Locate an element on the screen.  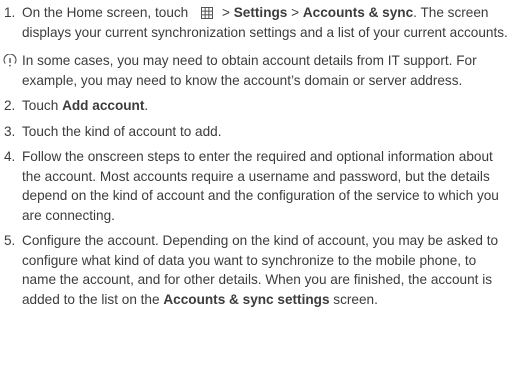
step-number: 2. is located at coordinates (10, 105).